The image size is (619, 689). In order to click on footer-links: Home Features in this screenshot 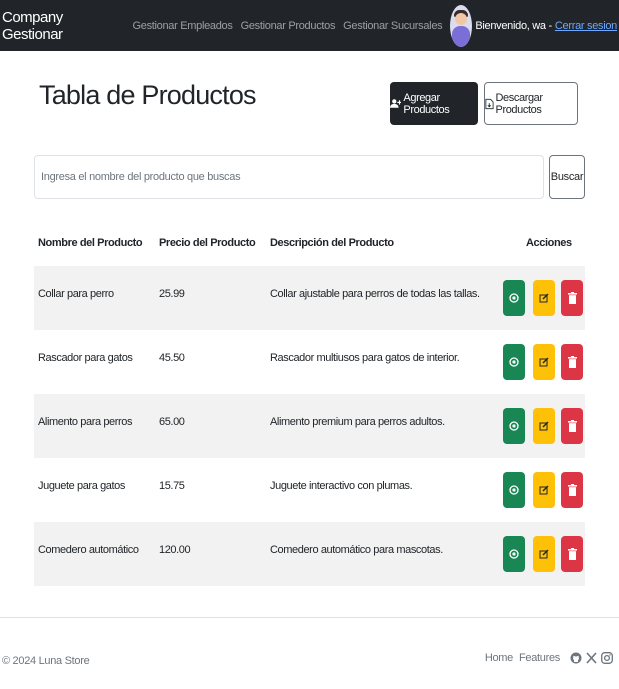, I will do `click(549, 658)`.